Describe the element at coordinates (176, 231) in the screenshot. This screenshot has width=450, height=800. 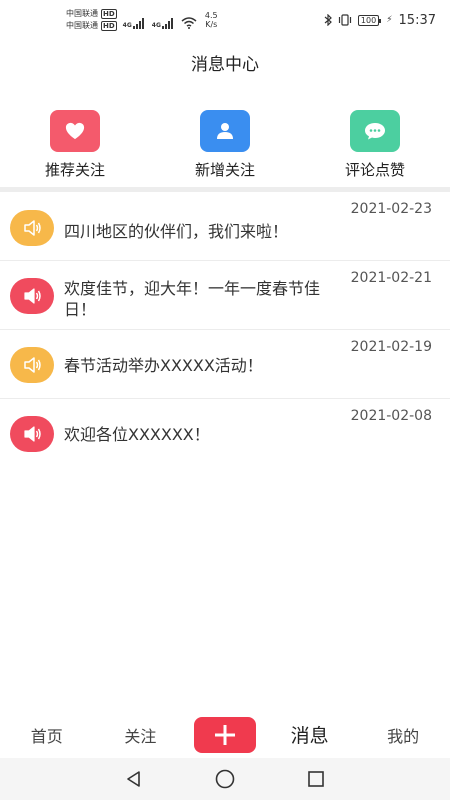
I see `message-text: 四川地区的伙伴们，我们来啦！` at that location.